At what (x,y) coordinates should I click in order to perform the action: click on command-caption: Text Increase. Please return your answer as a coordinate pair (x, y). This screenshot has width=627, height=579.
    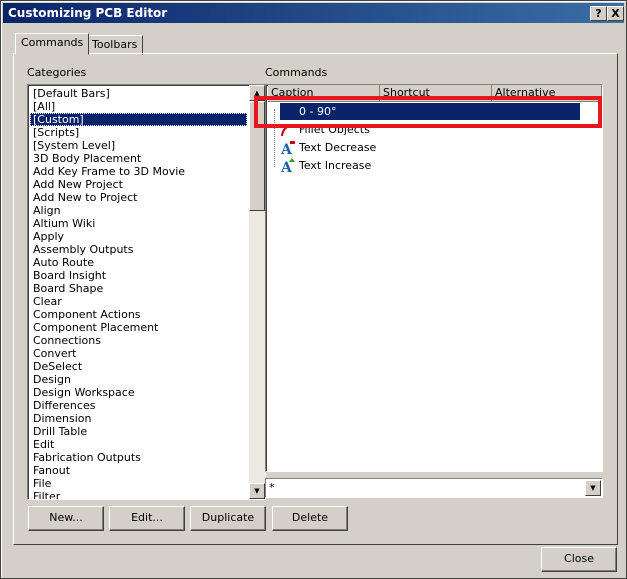
    Looking at the image, I should click on (335, 165).